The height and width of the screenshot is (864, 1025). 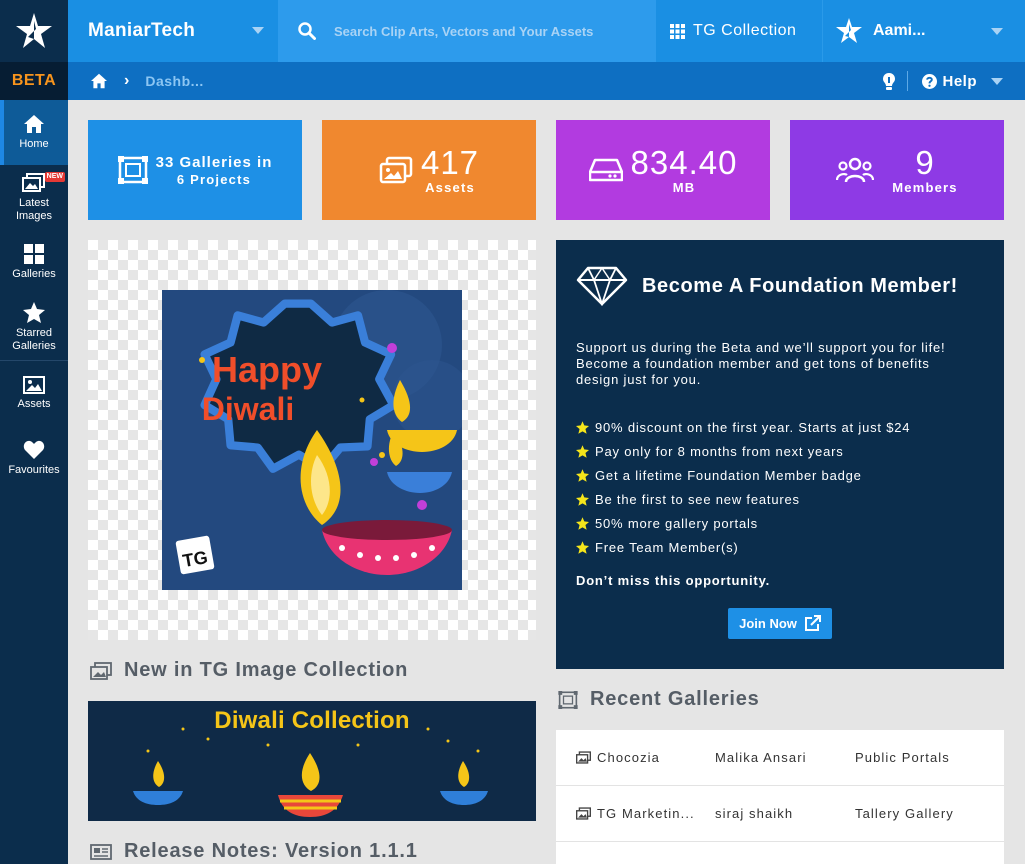 I want to click on stat-card-members: 9 Members, so click(x=897, y=170).